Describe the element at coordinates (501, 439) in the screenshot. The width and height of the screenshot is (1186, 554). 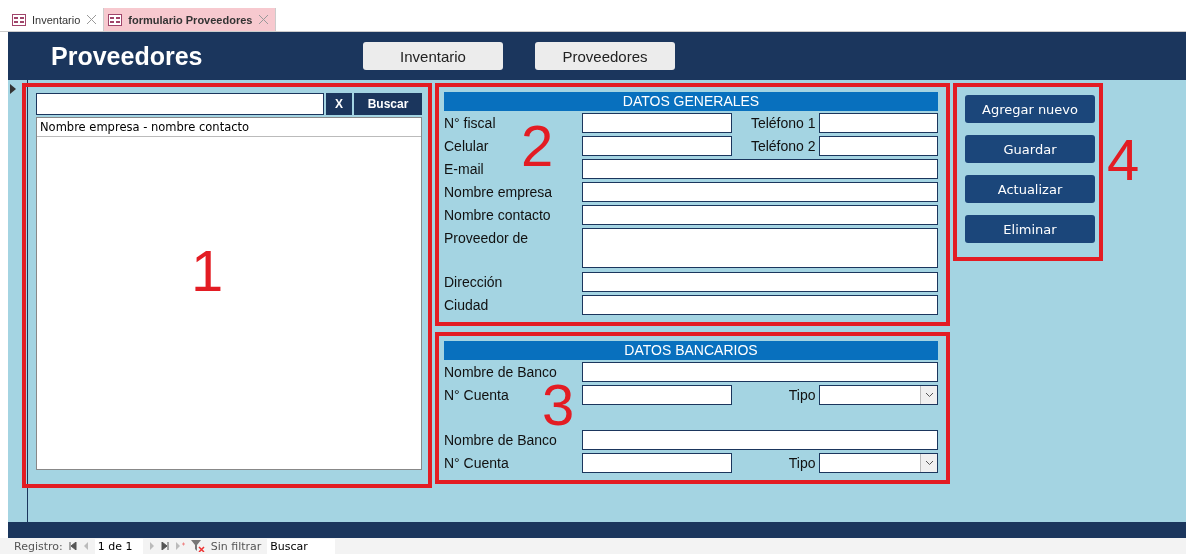
I see `field-label: Nombre de Banco` at that location.